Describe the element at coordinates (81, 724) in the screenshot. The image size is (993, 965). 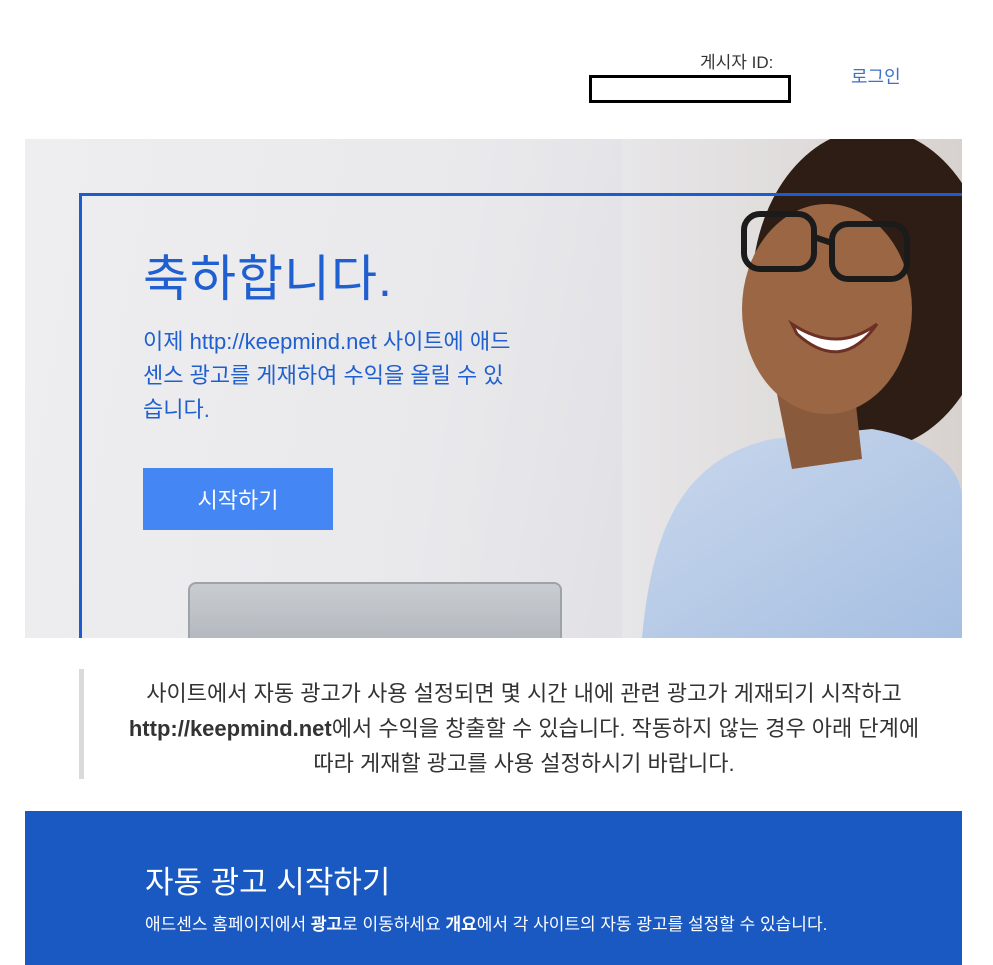
I see `info-quote-bar` at that location.